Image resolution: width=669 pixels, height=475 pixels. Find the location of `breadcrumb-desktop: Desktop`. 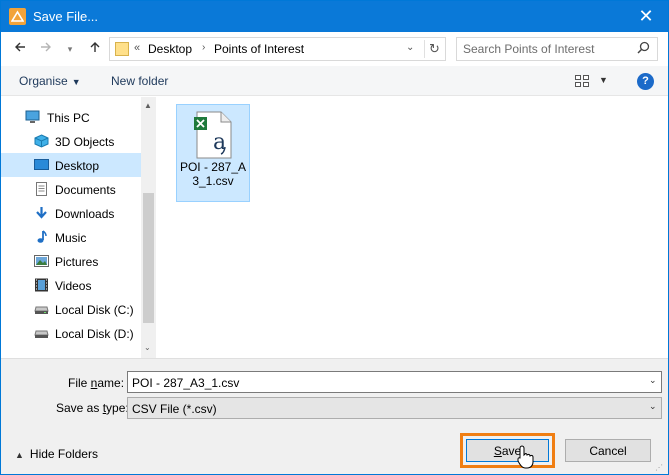

breadcrumb-desktop: Desktop is located at coordinates (170, 49).